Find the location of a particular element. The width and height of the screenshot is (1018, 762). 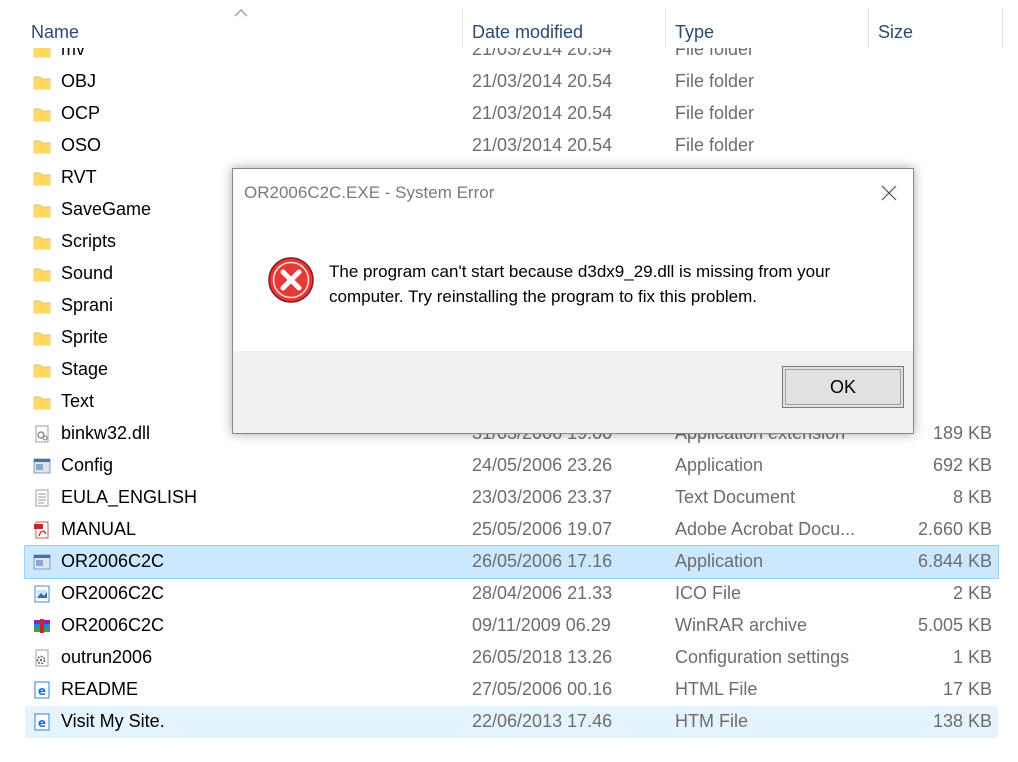

file-date: 23/03/2006 23.37 is located at coordinates (542, 497).